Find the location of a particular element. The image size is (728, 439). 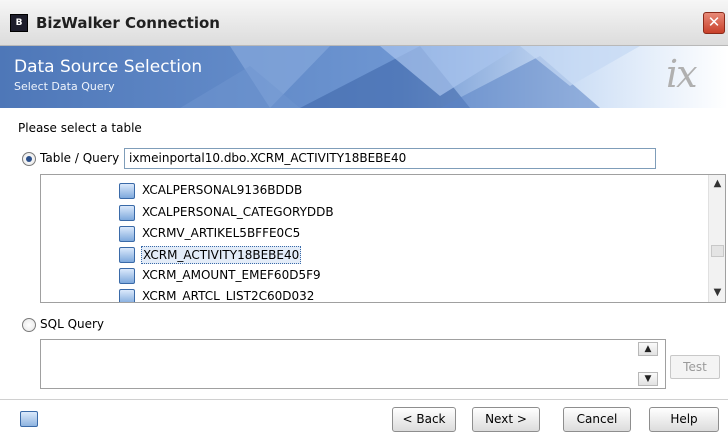

footer-divider is located at coordinates (364, 399).